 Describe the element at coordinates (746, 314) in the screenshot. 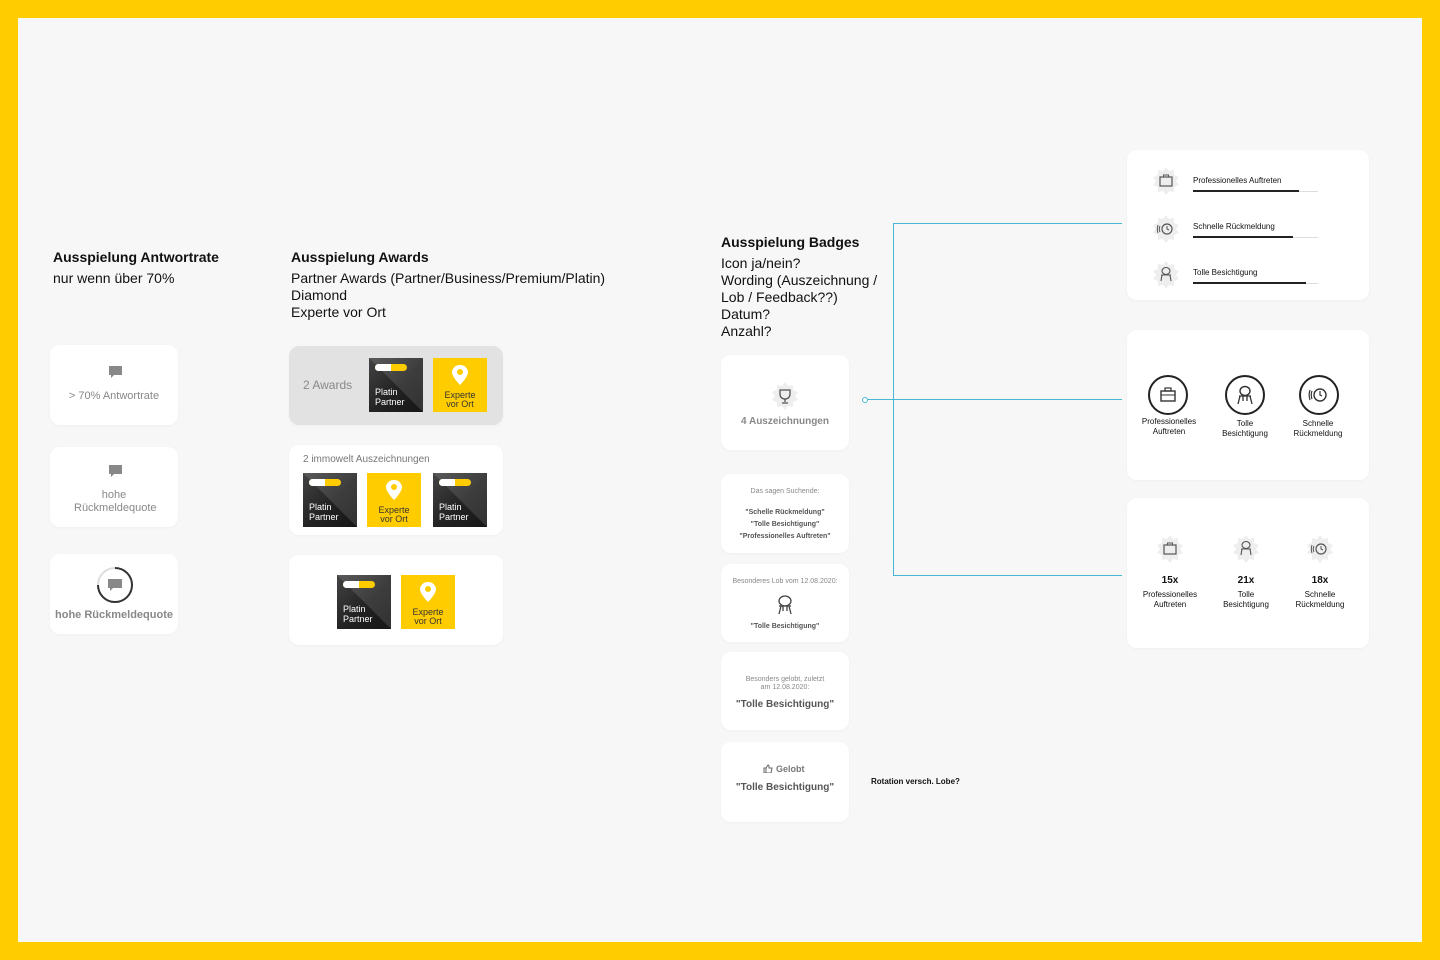

I see `badges-line-4: Datum?` at that location.